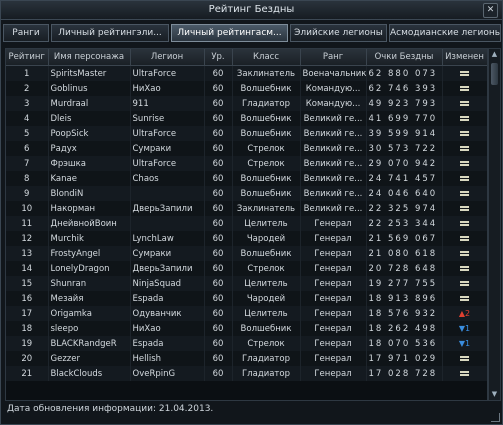  Describe the element at coordinates (266, 208) in the screenshot. I see `class-cell: Заклинатель` at that location.